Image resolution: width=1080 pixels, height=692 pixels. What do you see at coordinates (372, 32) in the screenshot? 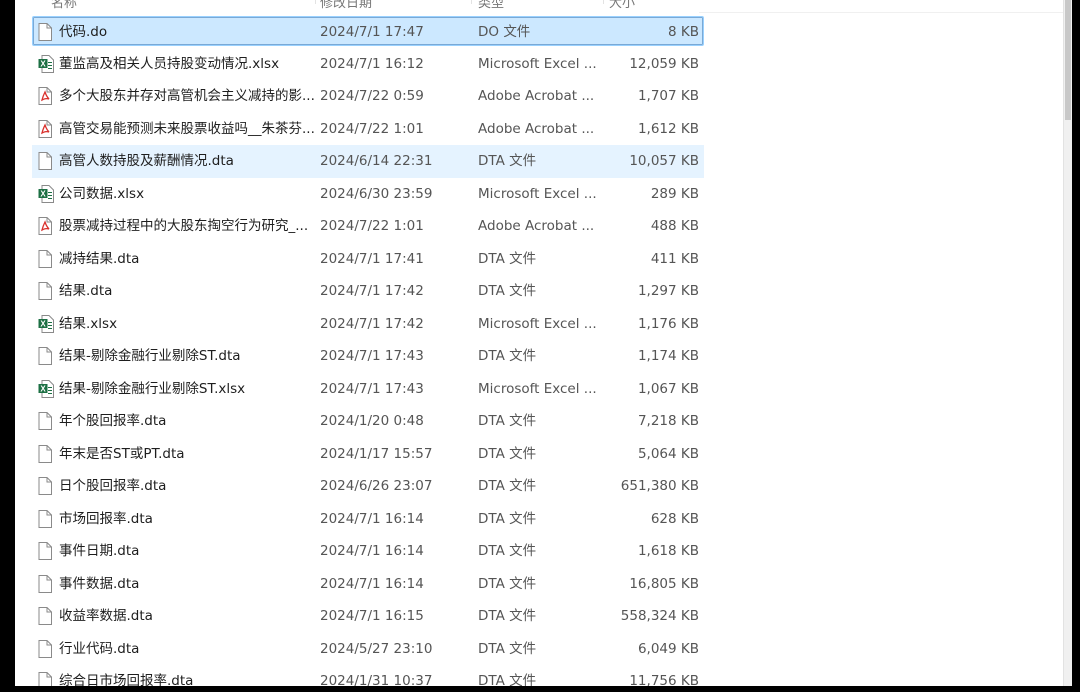
I see `file-date-modified: 2024/7/1 17:47` at bounding box center [372, 32].